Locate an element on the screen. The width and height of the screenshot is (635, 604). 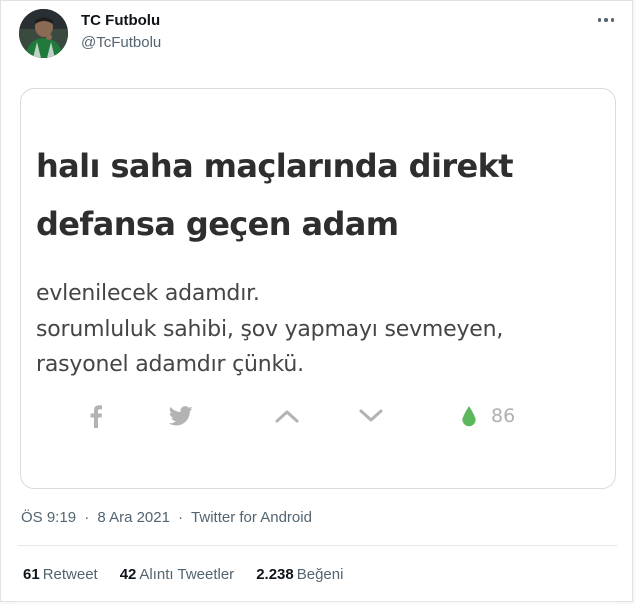
media-action-row: 86 is located at coordinates (318, 416).